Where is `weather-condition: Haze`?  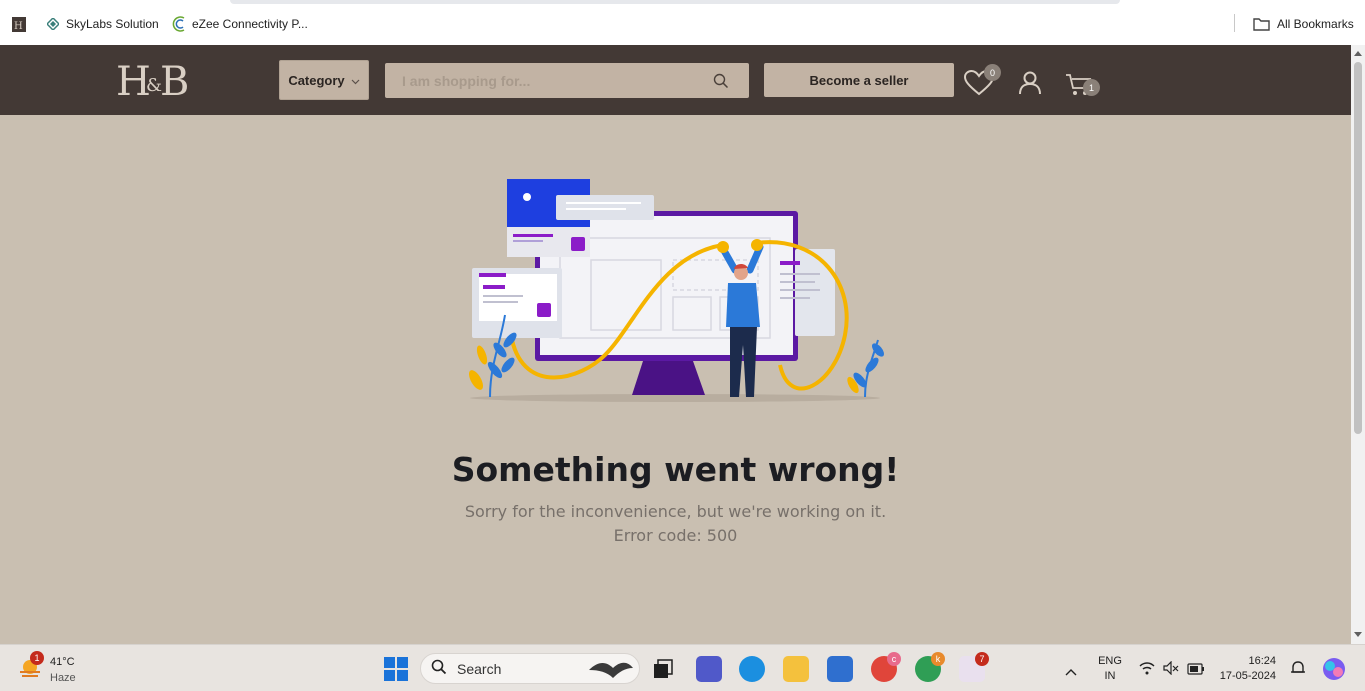
weather-condition: Haze is located at coordinates (63, 678).